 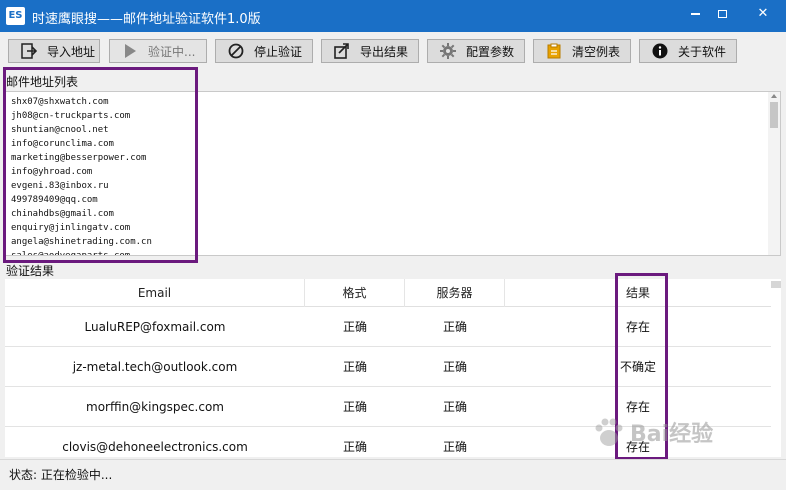 I want to click on app-icon: ES, so click(x=15, y=16).